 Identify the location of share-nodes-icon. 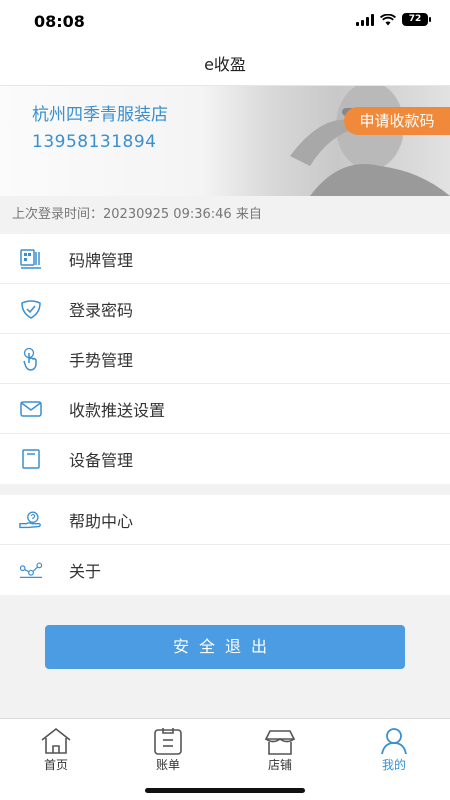
(31, 570).